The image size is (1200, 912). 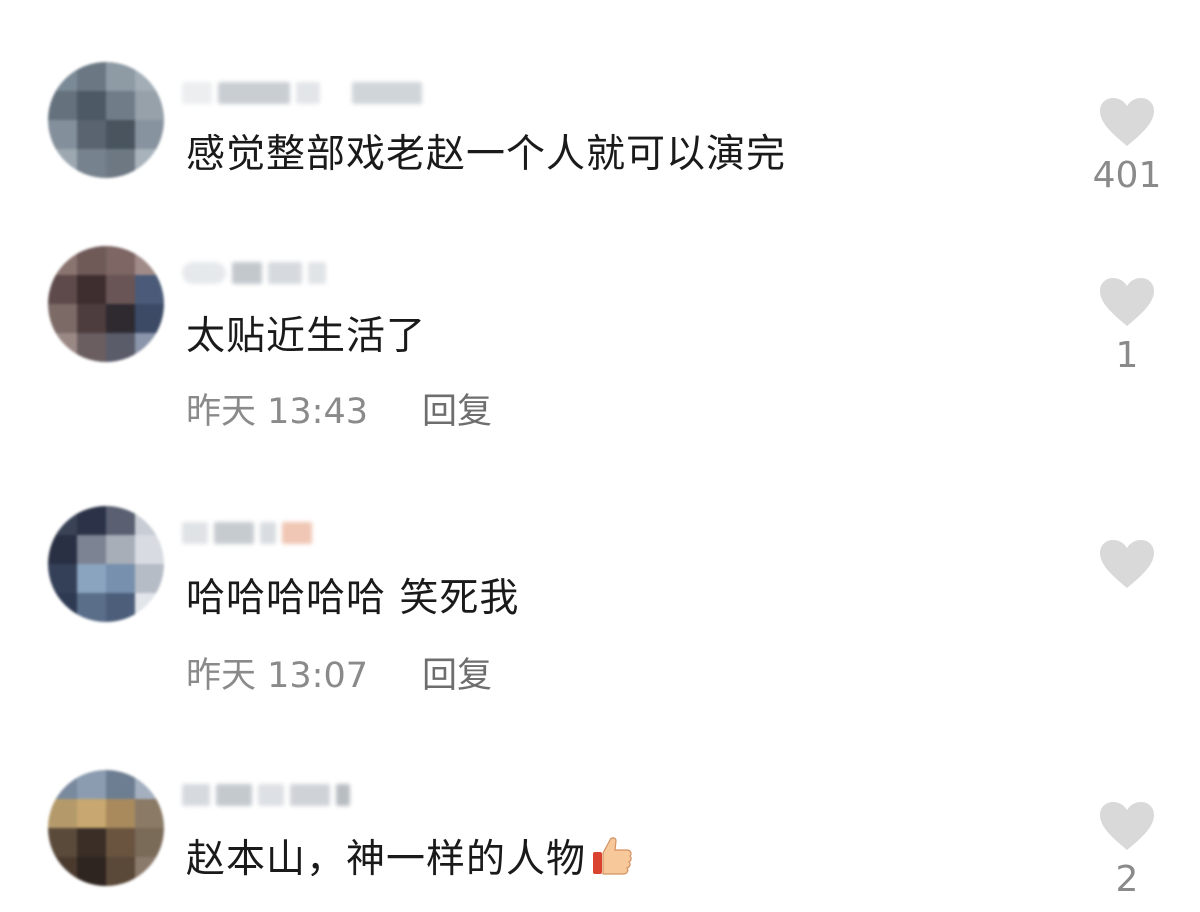 I want to click on like-button: 401, so click(x=1127, y=146).